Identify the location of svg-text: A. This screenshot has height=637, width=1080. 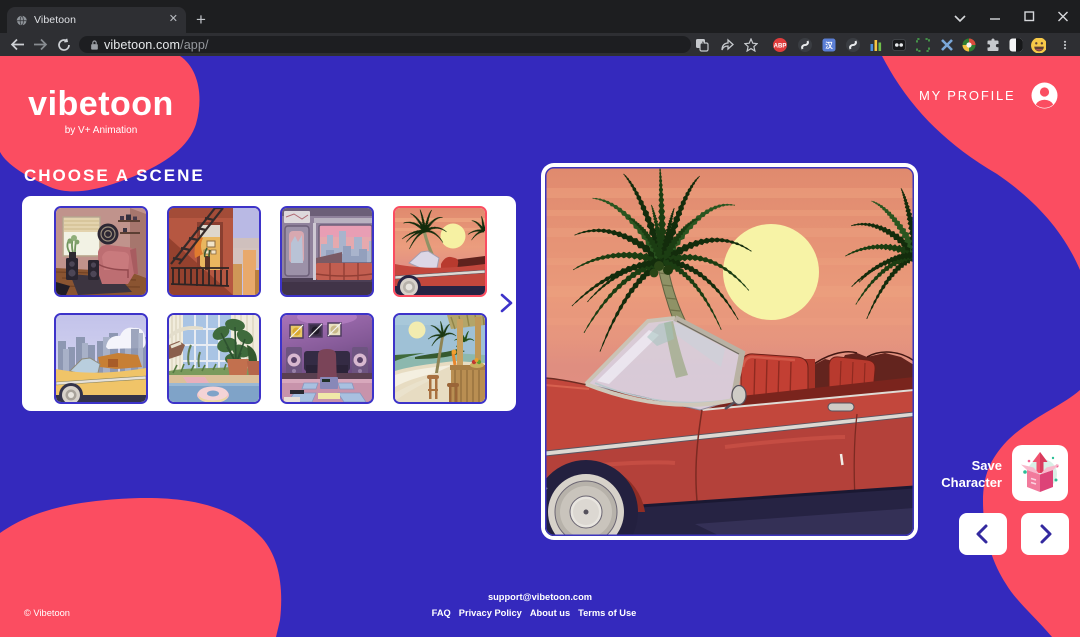
(703, 44).